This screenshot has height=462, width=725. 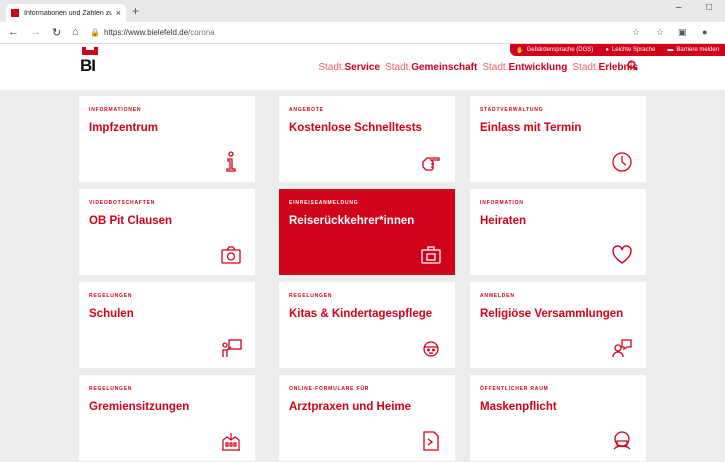 I want to click on help-easy-language-link: ● Leichte Sprache, so click(x=630, y=50).